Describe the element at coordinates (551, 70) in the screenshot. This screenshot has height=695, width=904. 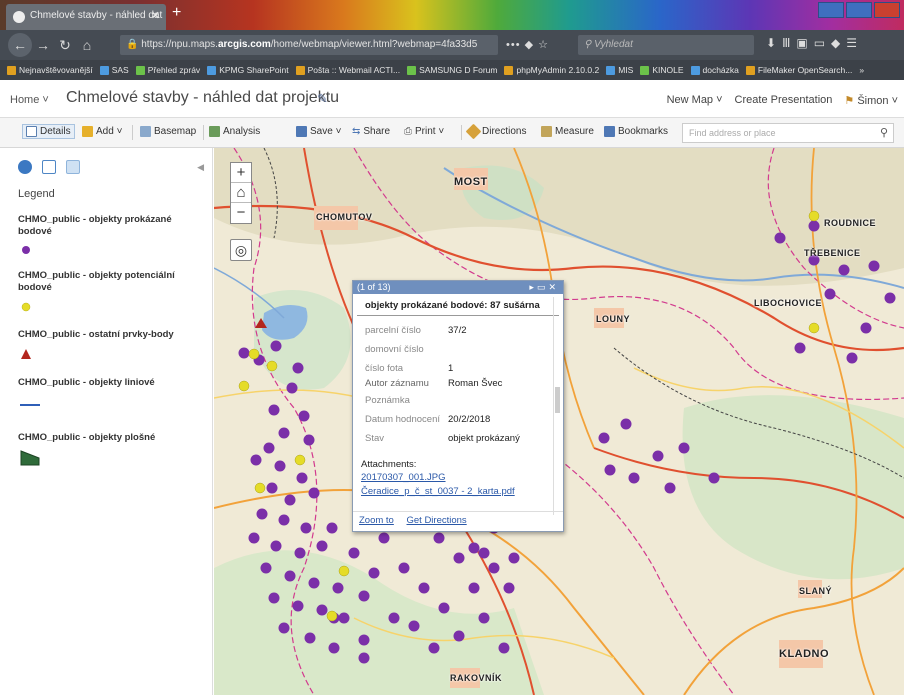
I see `bookmark-item: phpMyAdmin 2.10.0.2` at that location.